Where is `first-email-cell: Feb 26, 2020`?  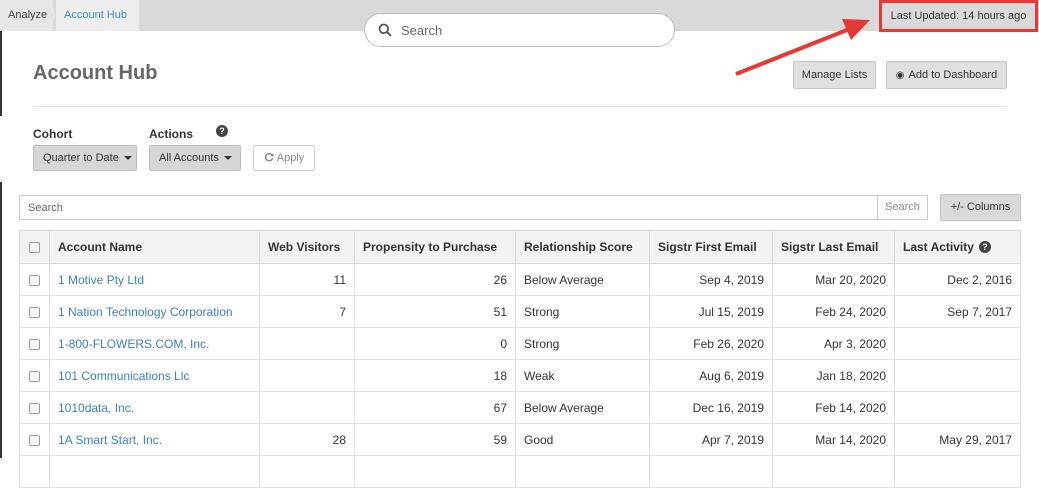 first-email-cell: Feb 26, 2020 is located at coordinates (711, 343).